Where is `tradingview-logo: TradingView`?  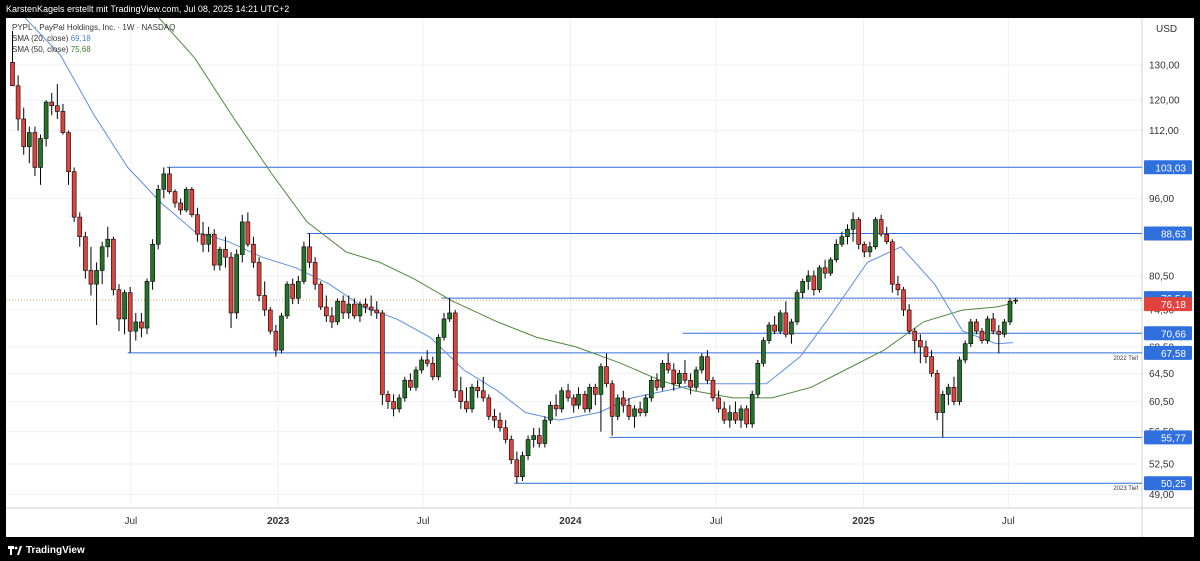
tradingview-logo: TradingView is located at coordinates (46, 550).